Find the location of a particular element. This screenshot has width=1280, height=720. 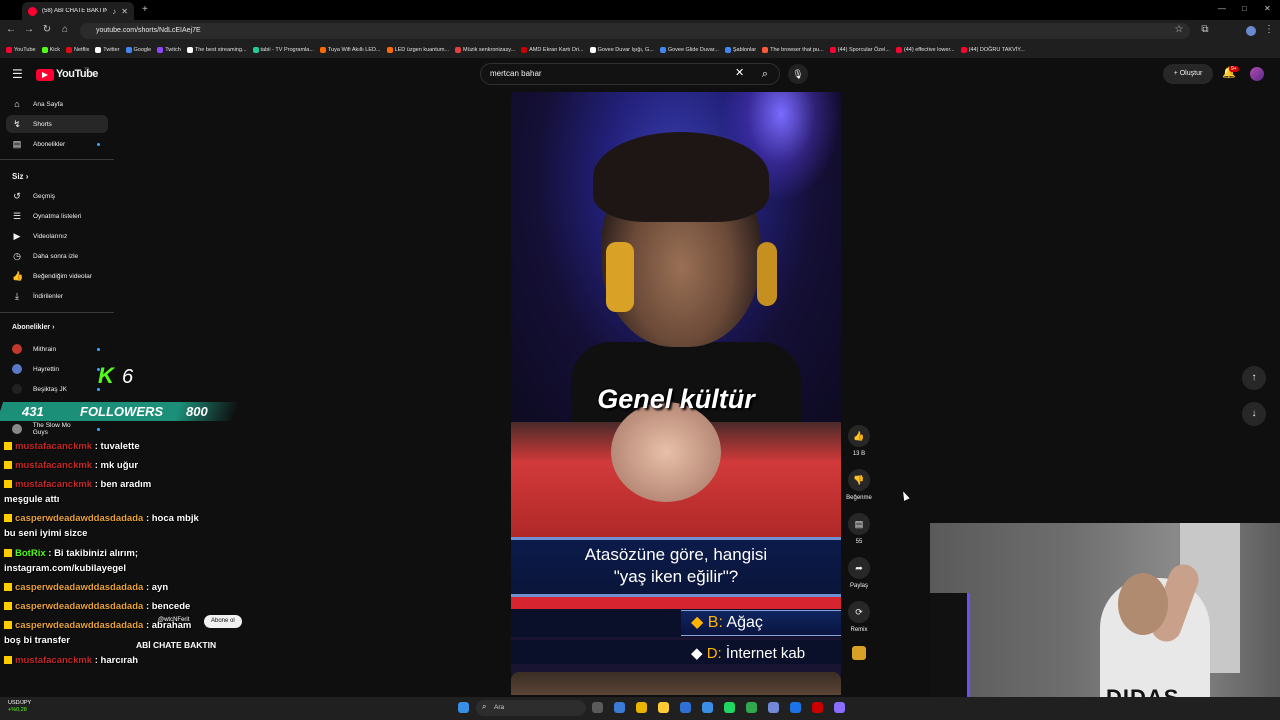

bookmark-item: YouTube is located at coordinates (21, 50).